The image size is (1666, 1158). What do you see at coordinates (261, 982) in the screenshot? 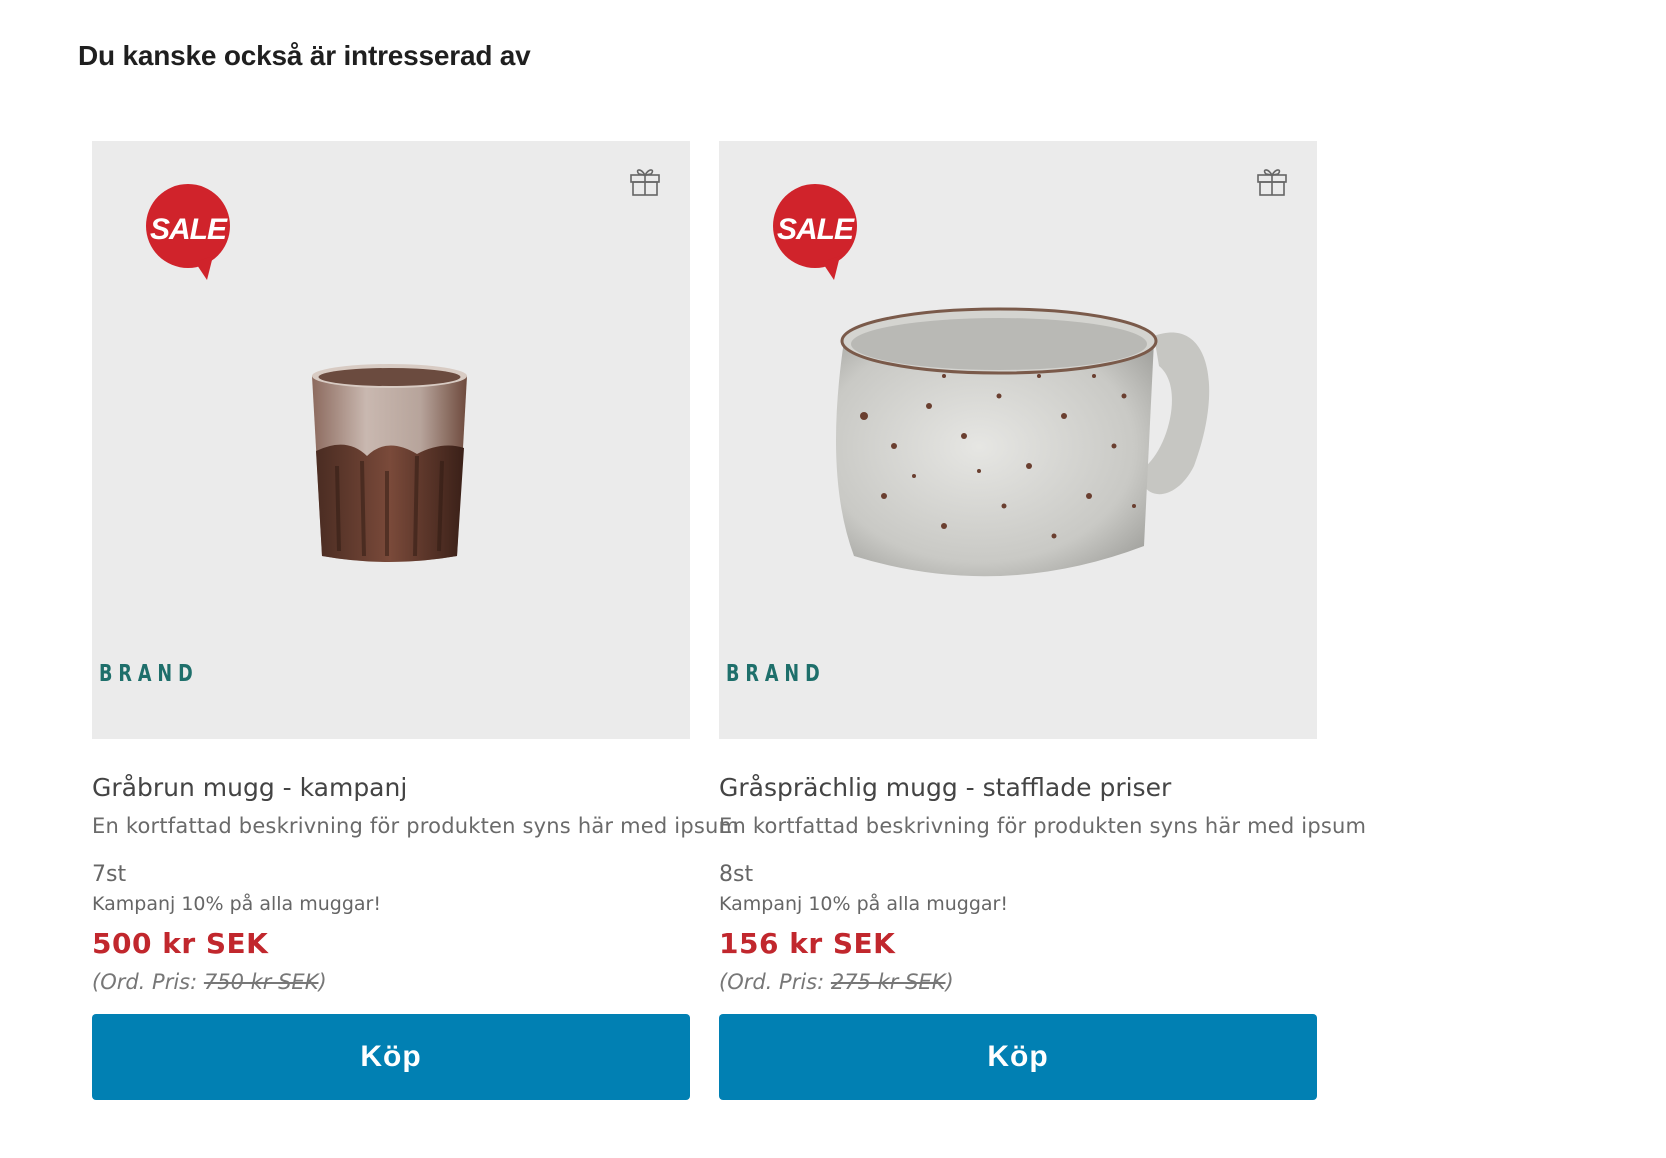
I see `original-price: 750 kr SEK` at bounding box center [261, 982].